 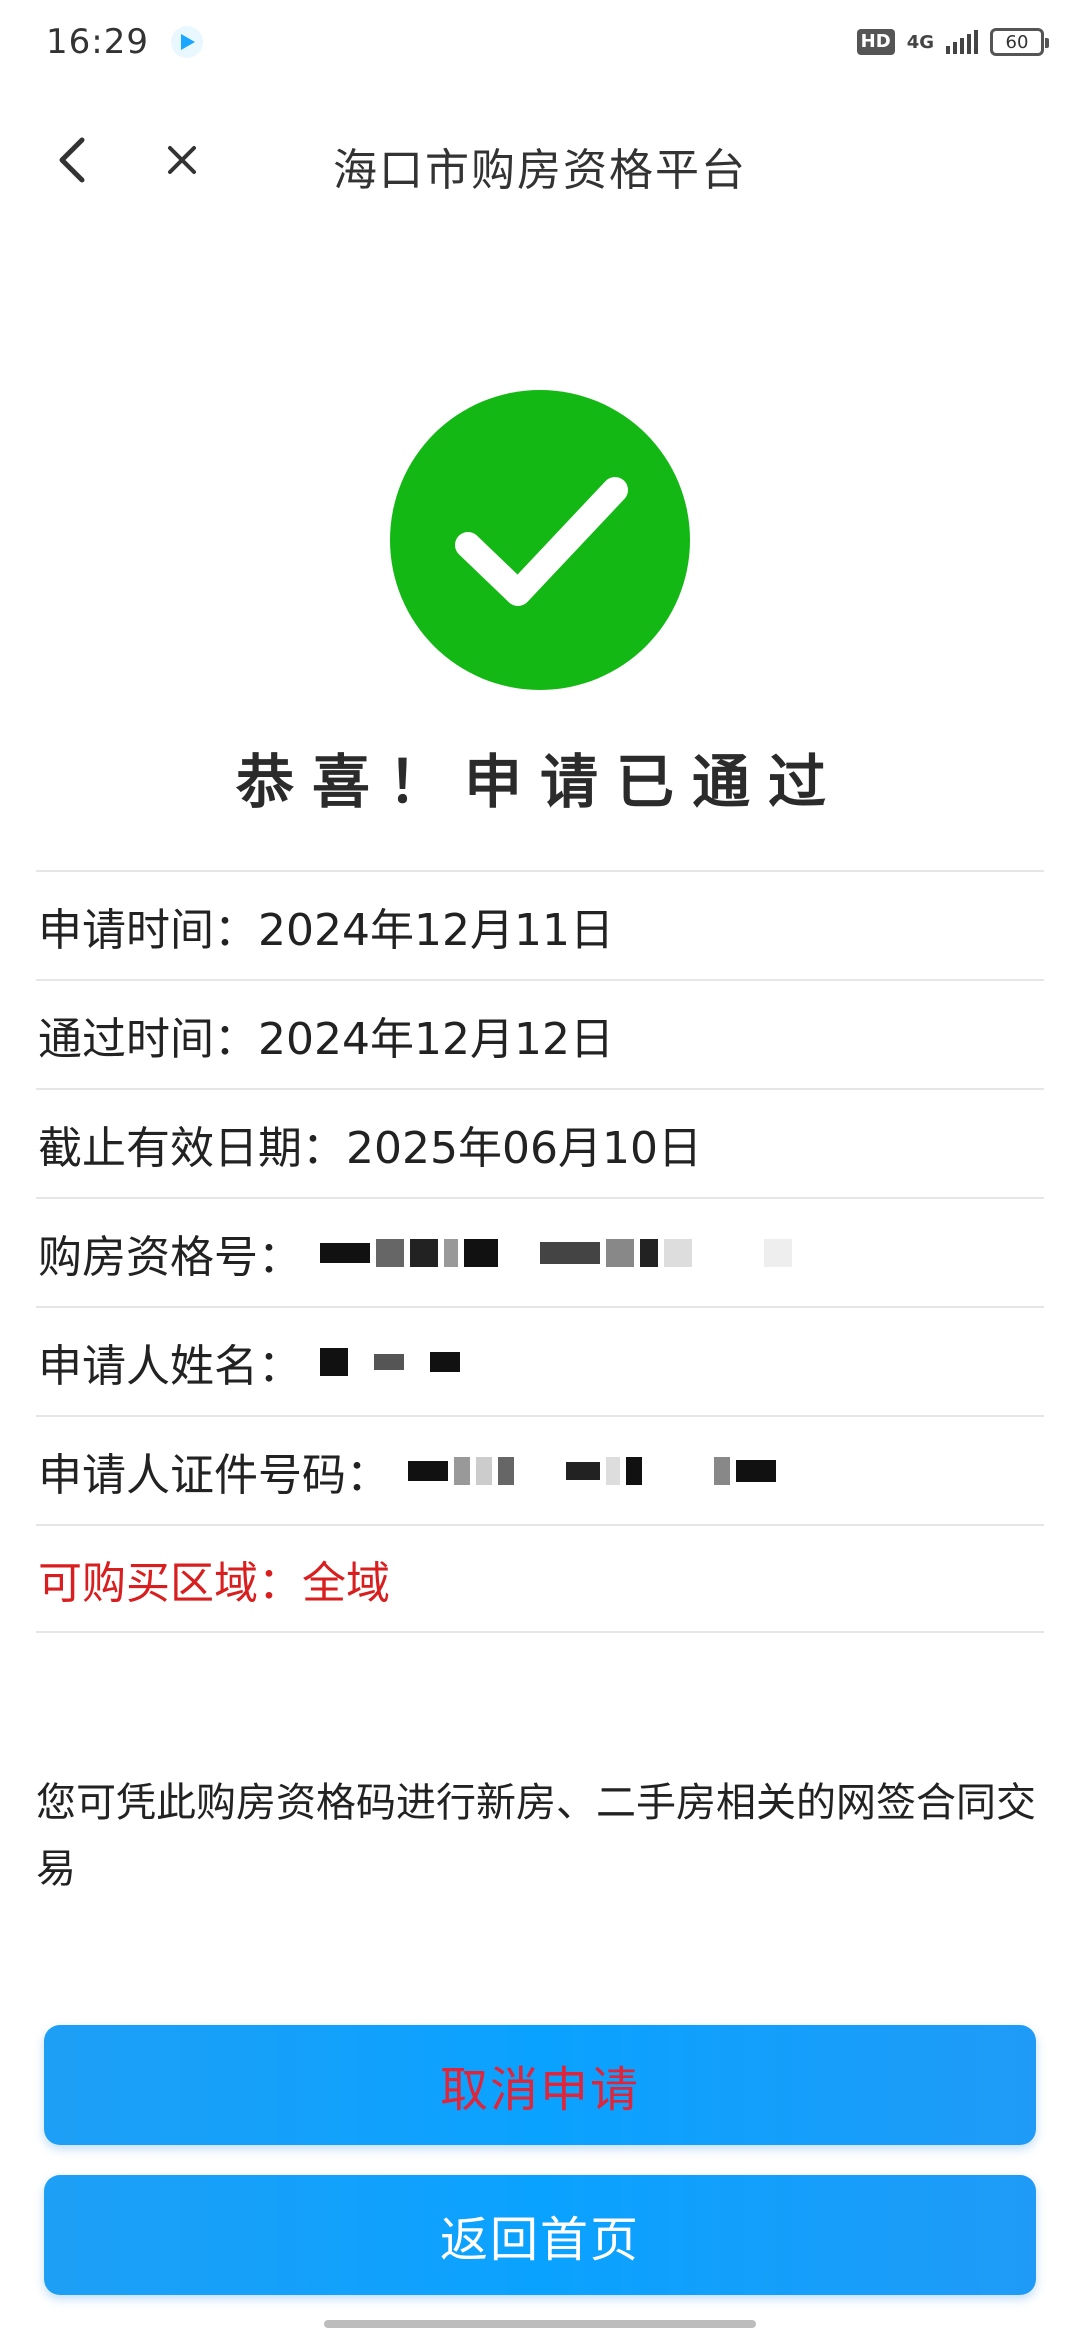 I want to click on home-indicator, so click(x=540, y=2324).